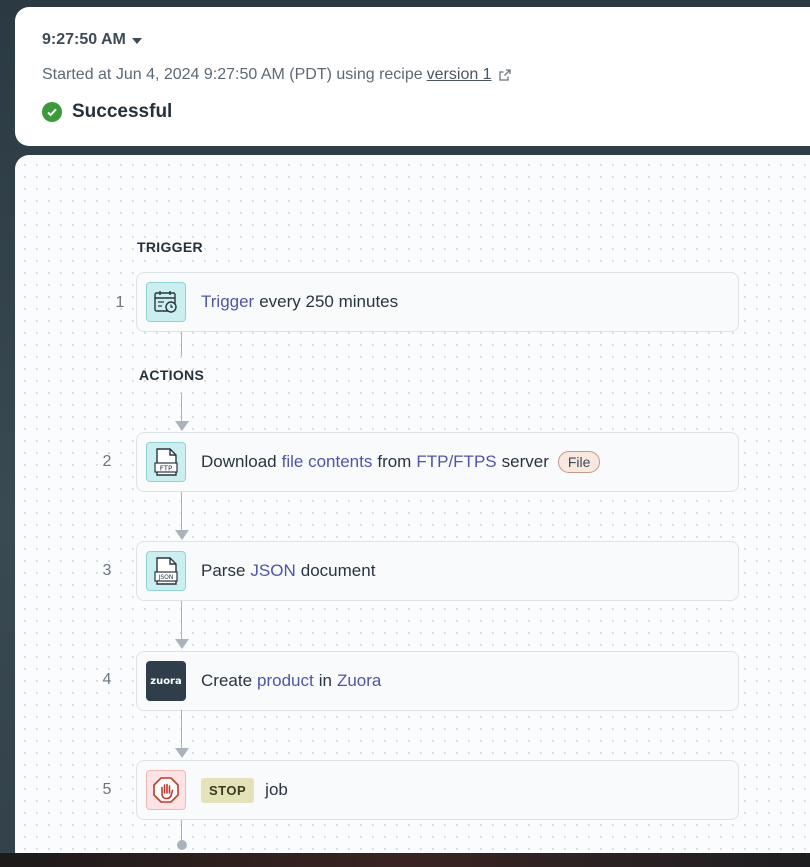 The width and height of the screenshot is (810, 867). What do you see at coordinates (136, 41) in the screenshot?
I see `chevron-down-icon` at bounding box center [136, 41].